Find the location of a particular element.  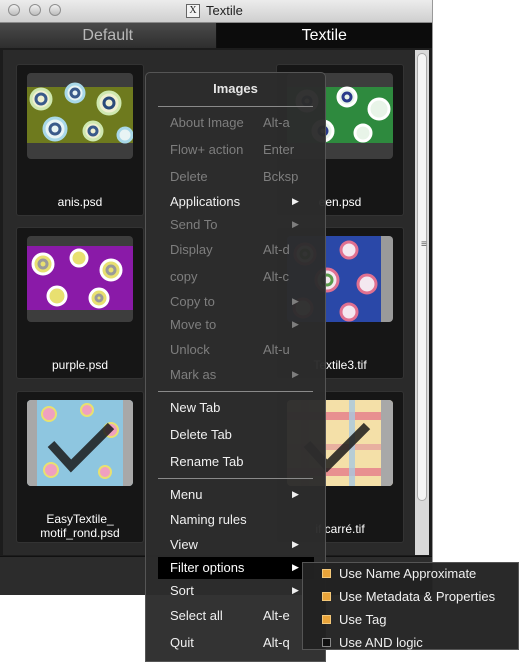

thumbnail-easytextile: EasyTextile_ motif_rond.psd is located at coordinates (80, 467).